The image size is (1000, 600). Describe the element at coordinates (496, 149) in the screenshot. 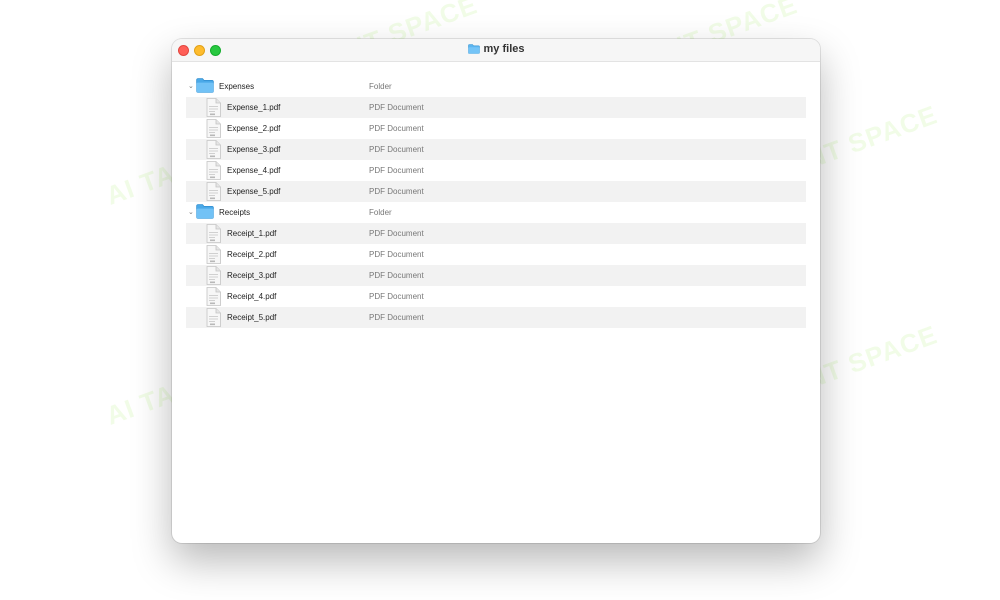

I see `file-row: Expense_3.pdf PDF Document` at that location.